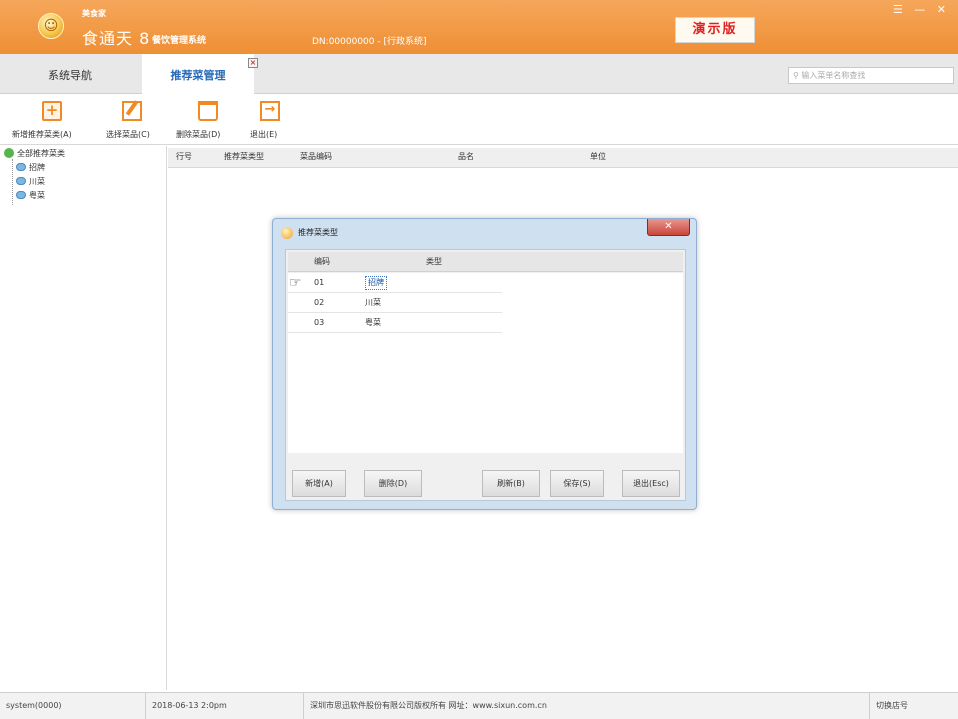 This screenshot has width=958, height=719. What do you see at coordinates (70, 74) in the screenshot?
I see `tab-system-nav: 系统导航` at bounding box center [70, 74].